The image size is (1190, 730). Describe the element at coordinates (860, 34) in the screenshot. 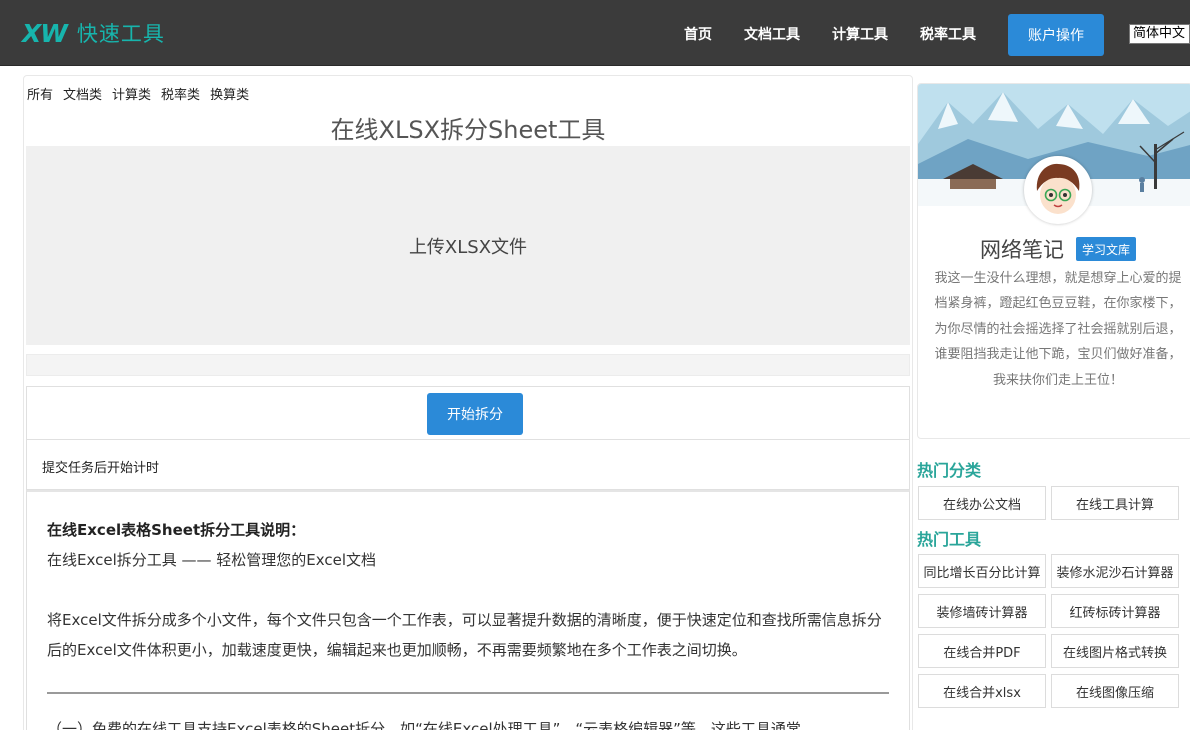

I see `nav-calc-tools: 计算工具` at that location.